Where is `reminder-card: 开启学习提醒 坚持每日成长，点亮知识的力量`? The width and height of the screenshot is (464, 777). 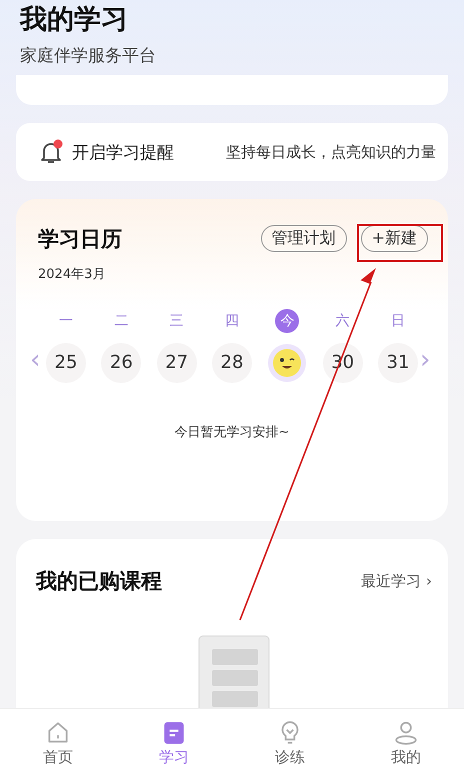
reminder-card: 开启学习提醒 坚持每日成长，点亮知识的力量 is located at coordinates (232, 152).